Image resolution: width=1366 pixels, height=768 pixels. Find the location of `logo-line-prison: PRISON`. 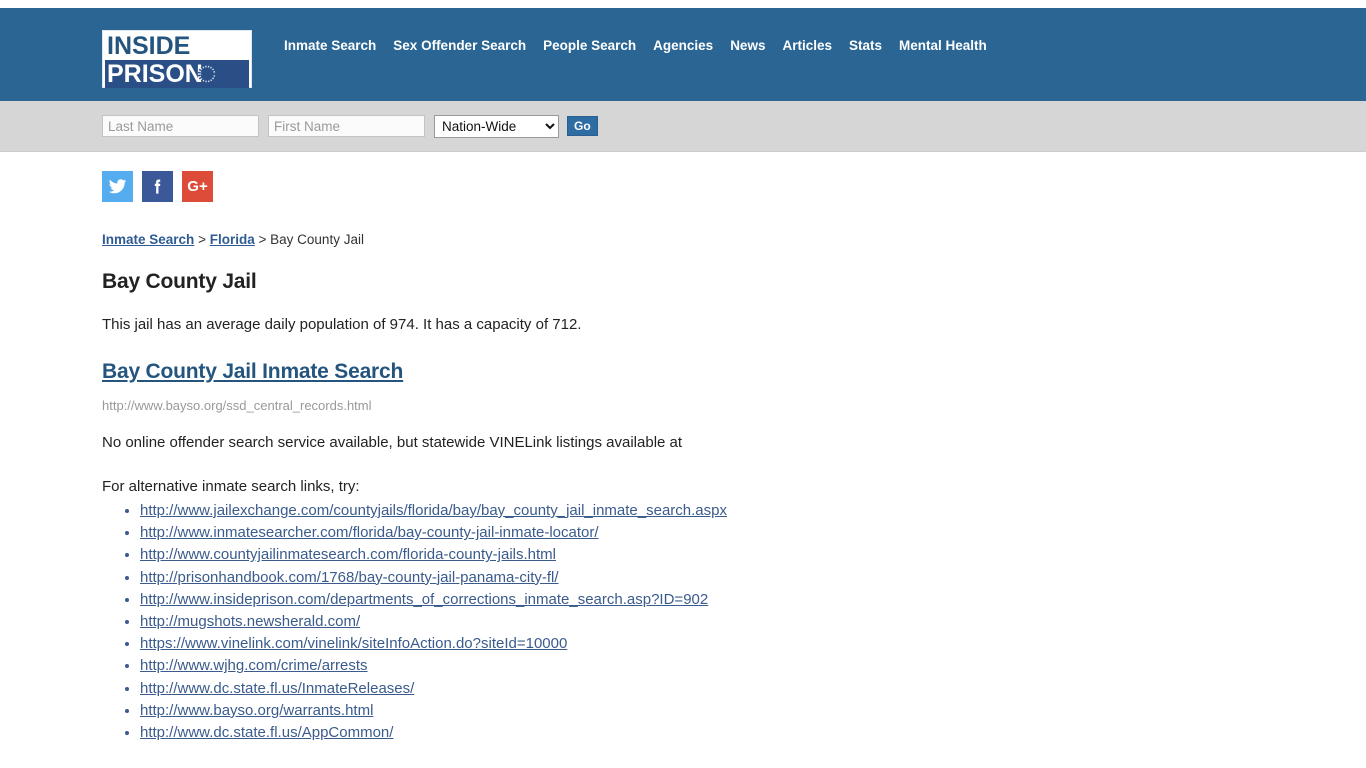

logo-line-prison: PRISON is located at coordinates (177, 74).